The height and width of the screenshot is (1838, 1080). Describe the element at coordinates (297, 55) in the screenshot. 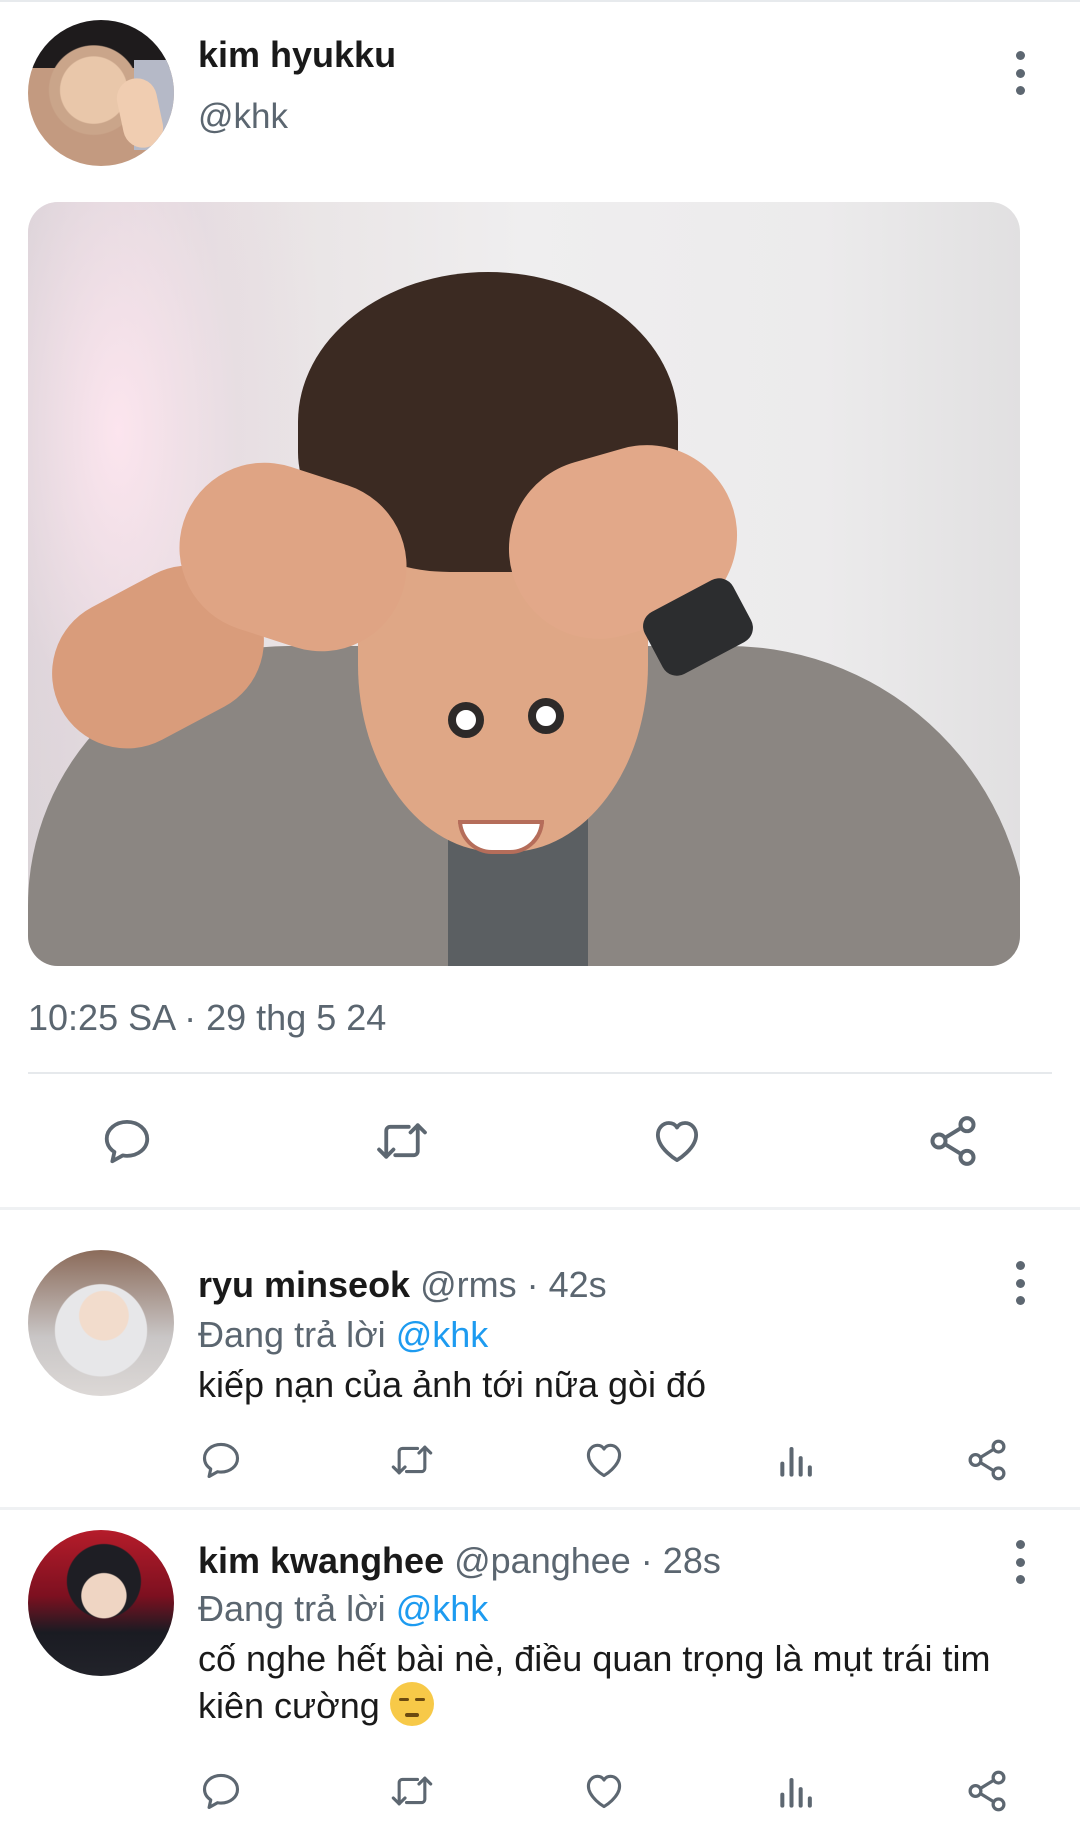

I see `display-name: kim hyukku` at that location.